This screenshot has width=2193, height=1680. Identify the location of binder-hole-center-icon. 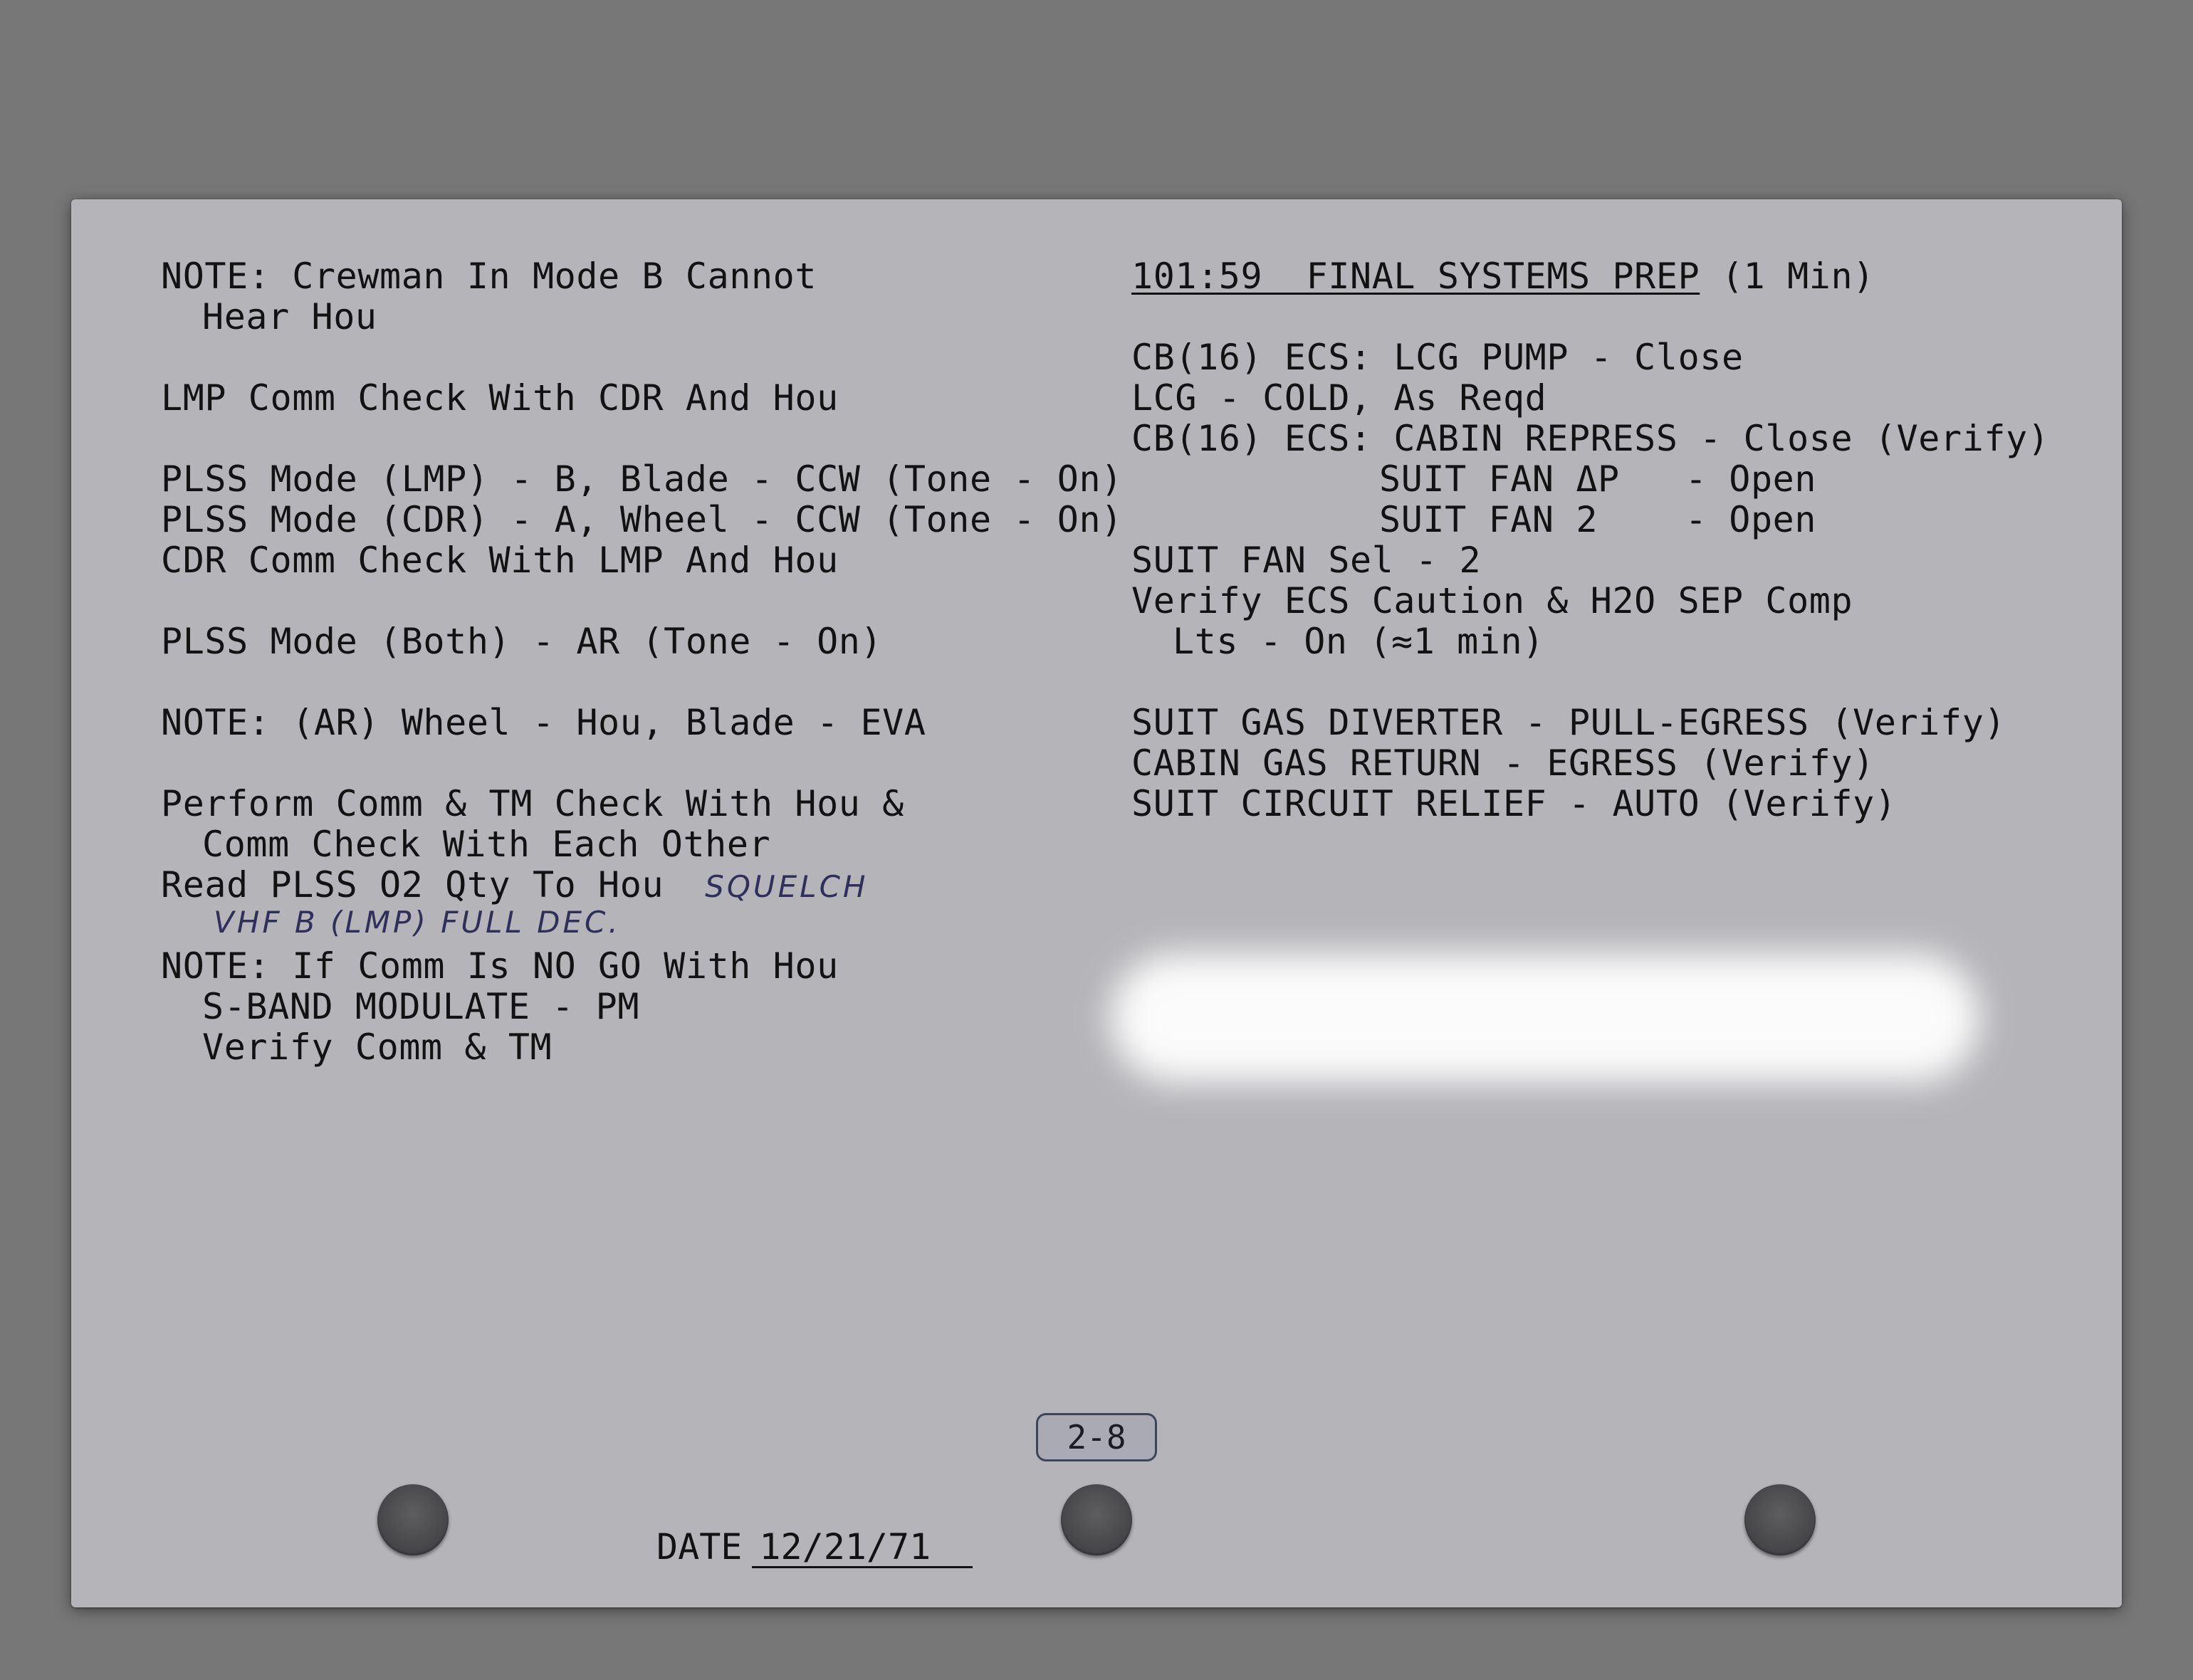
(1096, 1519).